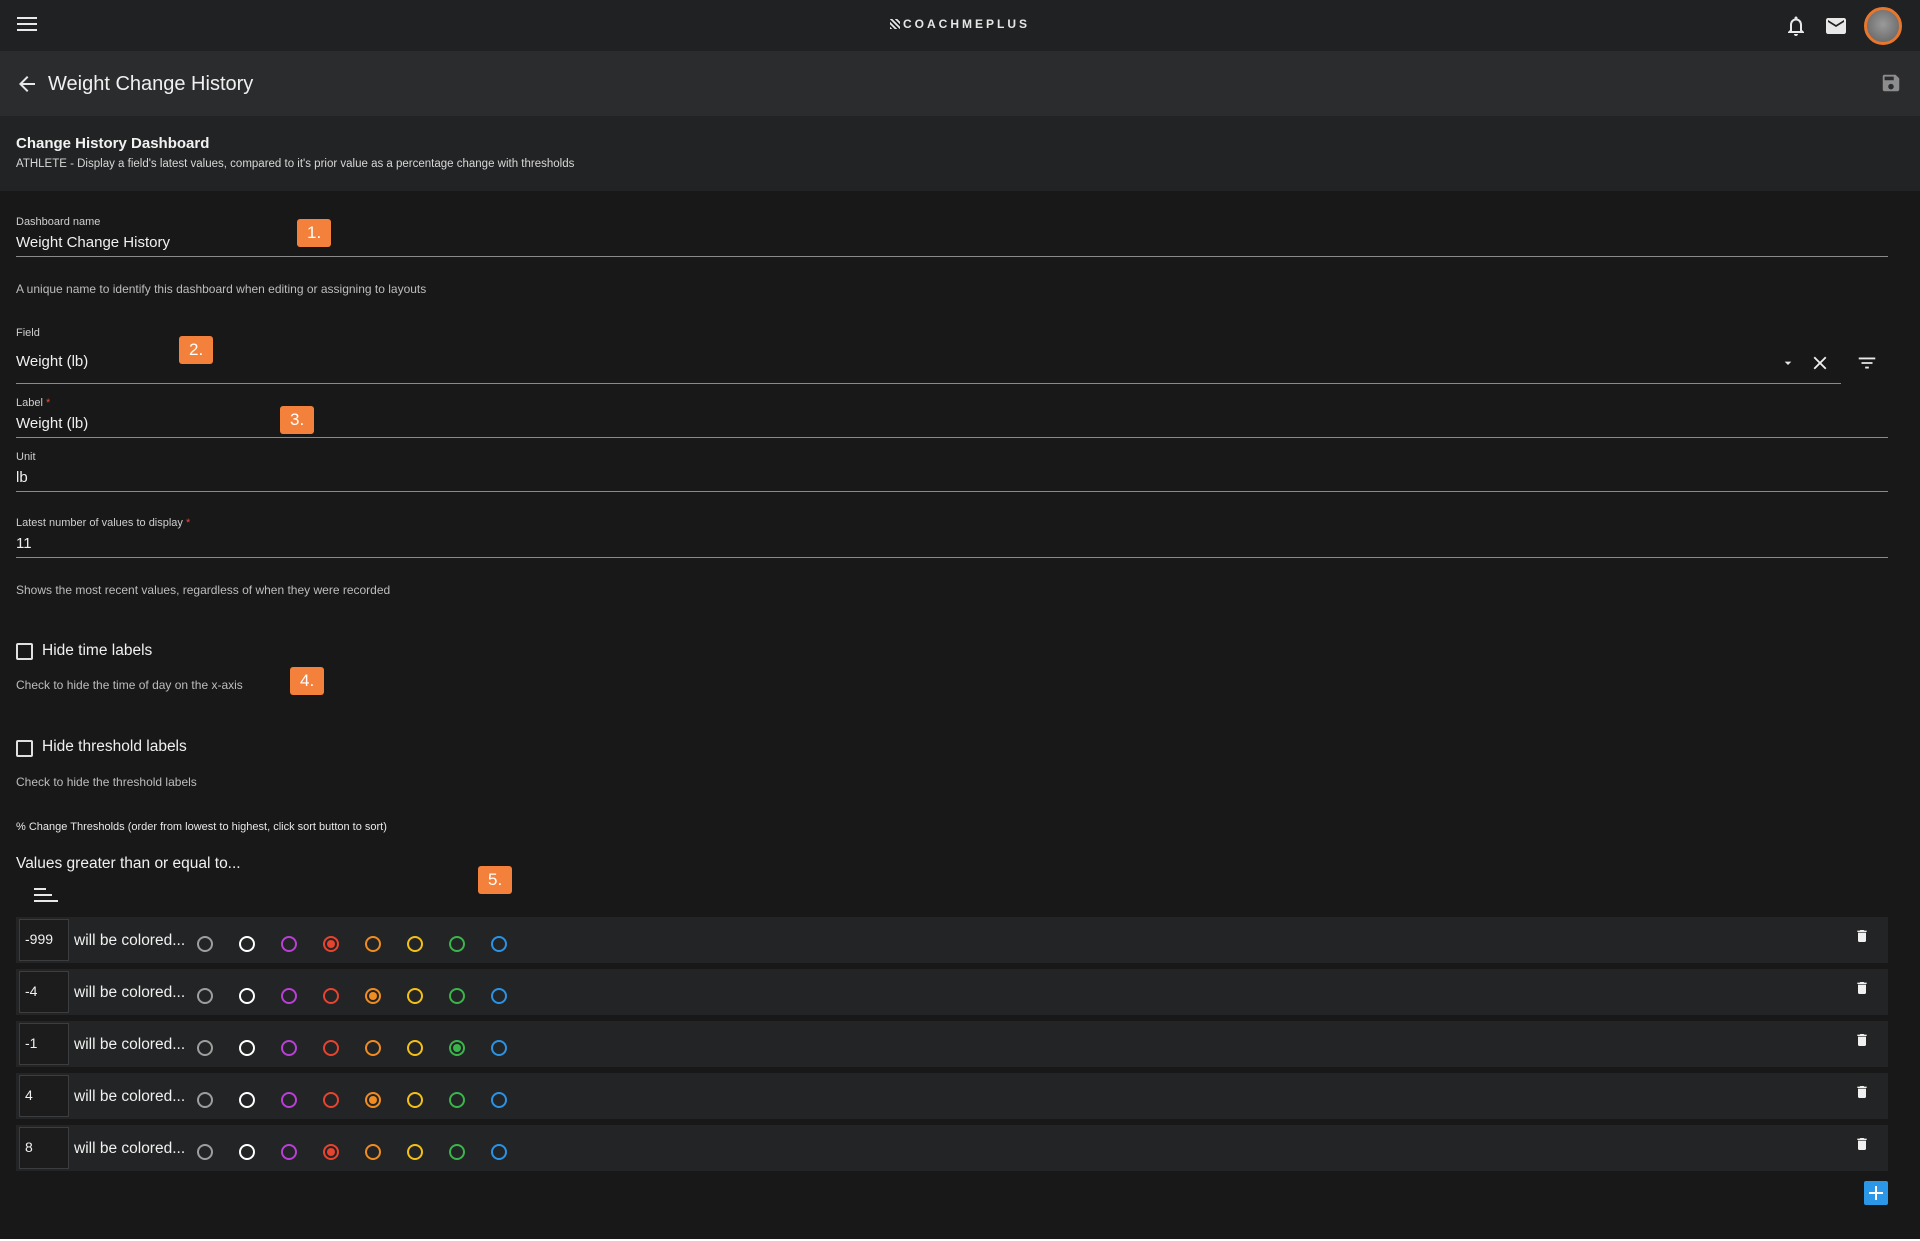  What do you see at coordinates (44, 992) in the screenshot?
I see `threshold-value-input: -4` at bounding box center [44, 992].